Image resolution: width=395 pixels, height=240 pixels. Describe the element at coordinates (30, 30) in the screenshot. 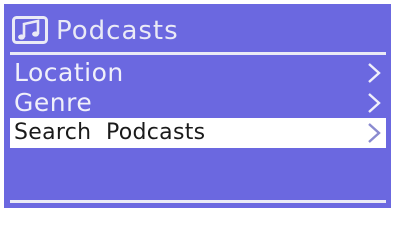

I see `music-note-icon` at that location.